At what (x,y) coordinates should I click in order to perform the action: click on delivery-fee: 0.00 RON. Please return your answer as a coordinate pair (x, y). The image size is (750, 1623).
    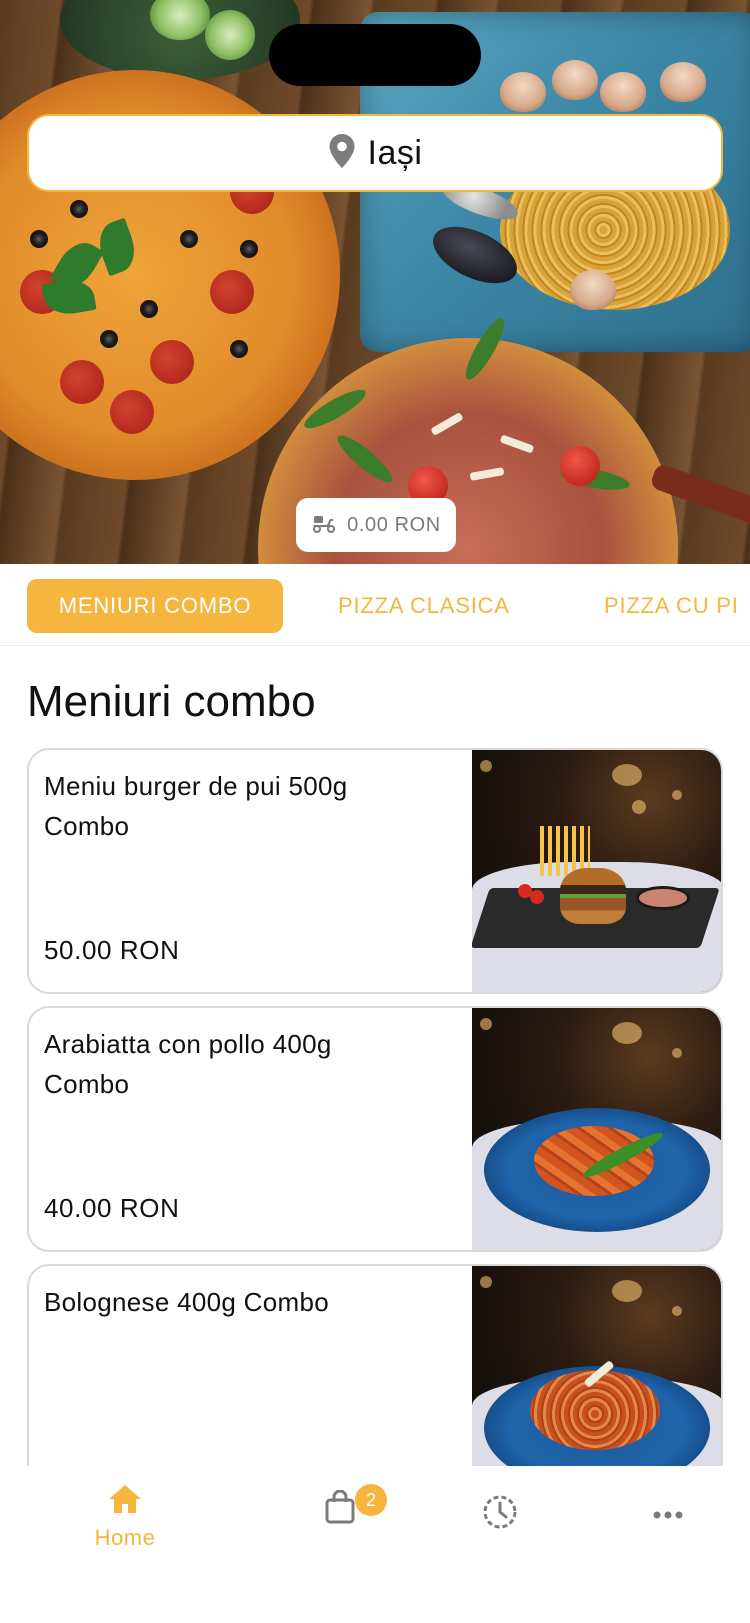
    Looking at the image, I should click on (394, 524).